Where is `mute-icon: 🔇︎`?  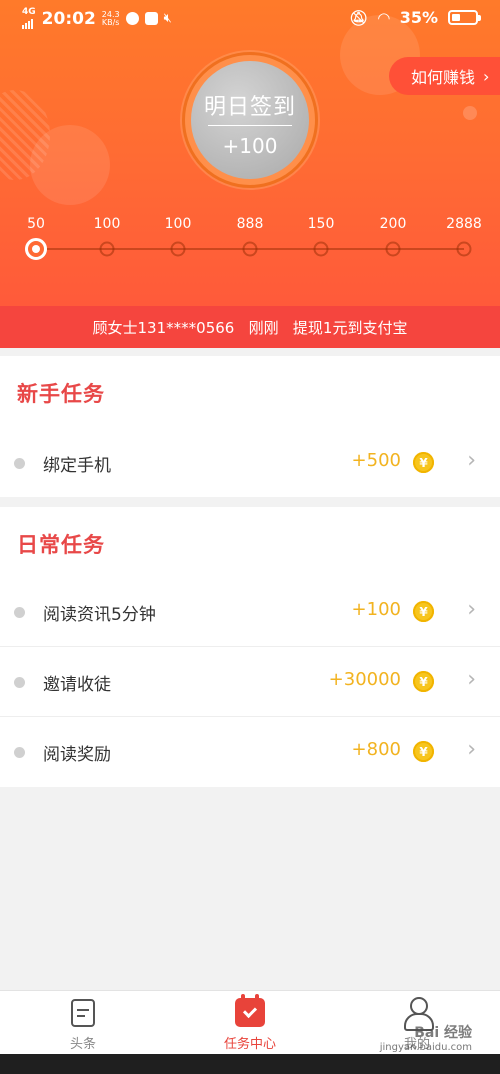
mute-icon: 🔇︎ is located at coordinates (167, 18).